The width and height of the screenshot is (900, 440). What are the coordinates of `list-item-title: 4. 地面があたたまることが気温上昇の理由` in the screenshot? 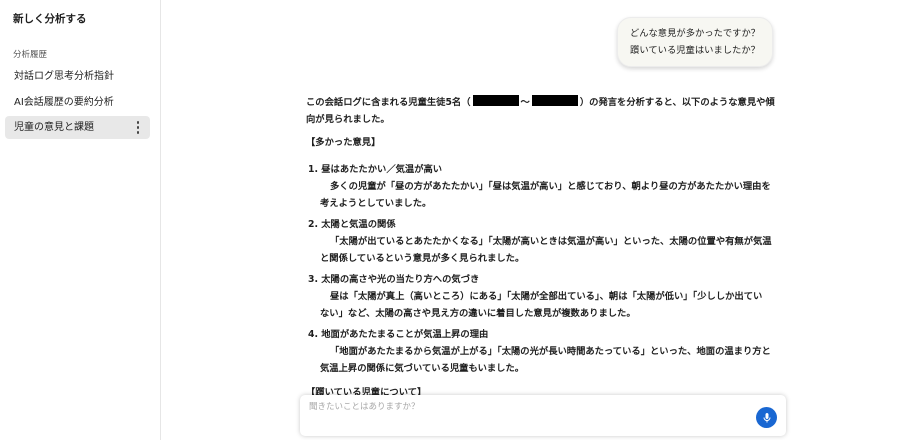 It's located at (398, 334).